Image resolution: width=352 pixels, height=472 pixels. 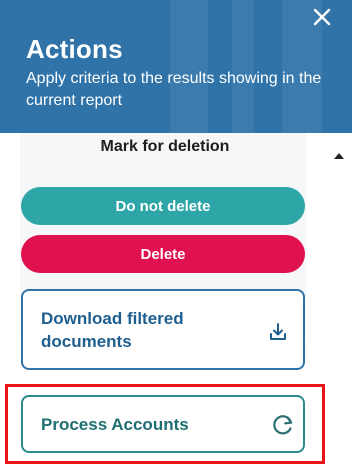 What do you see at coordinates (339, 156) in the screenshot?
I see `scroll-up-arrow-icon` at bounding box center [339, 156].